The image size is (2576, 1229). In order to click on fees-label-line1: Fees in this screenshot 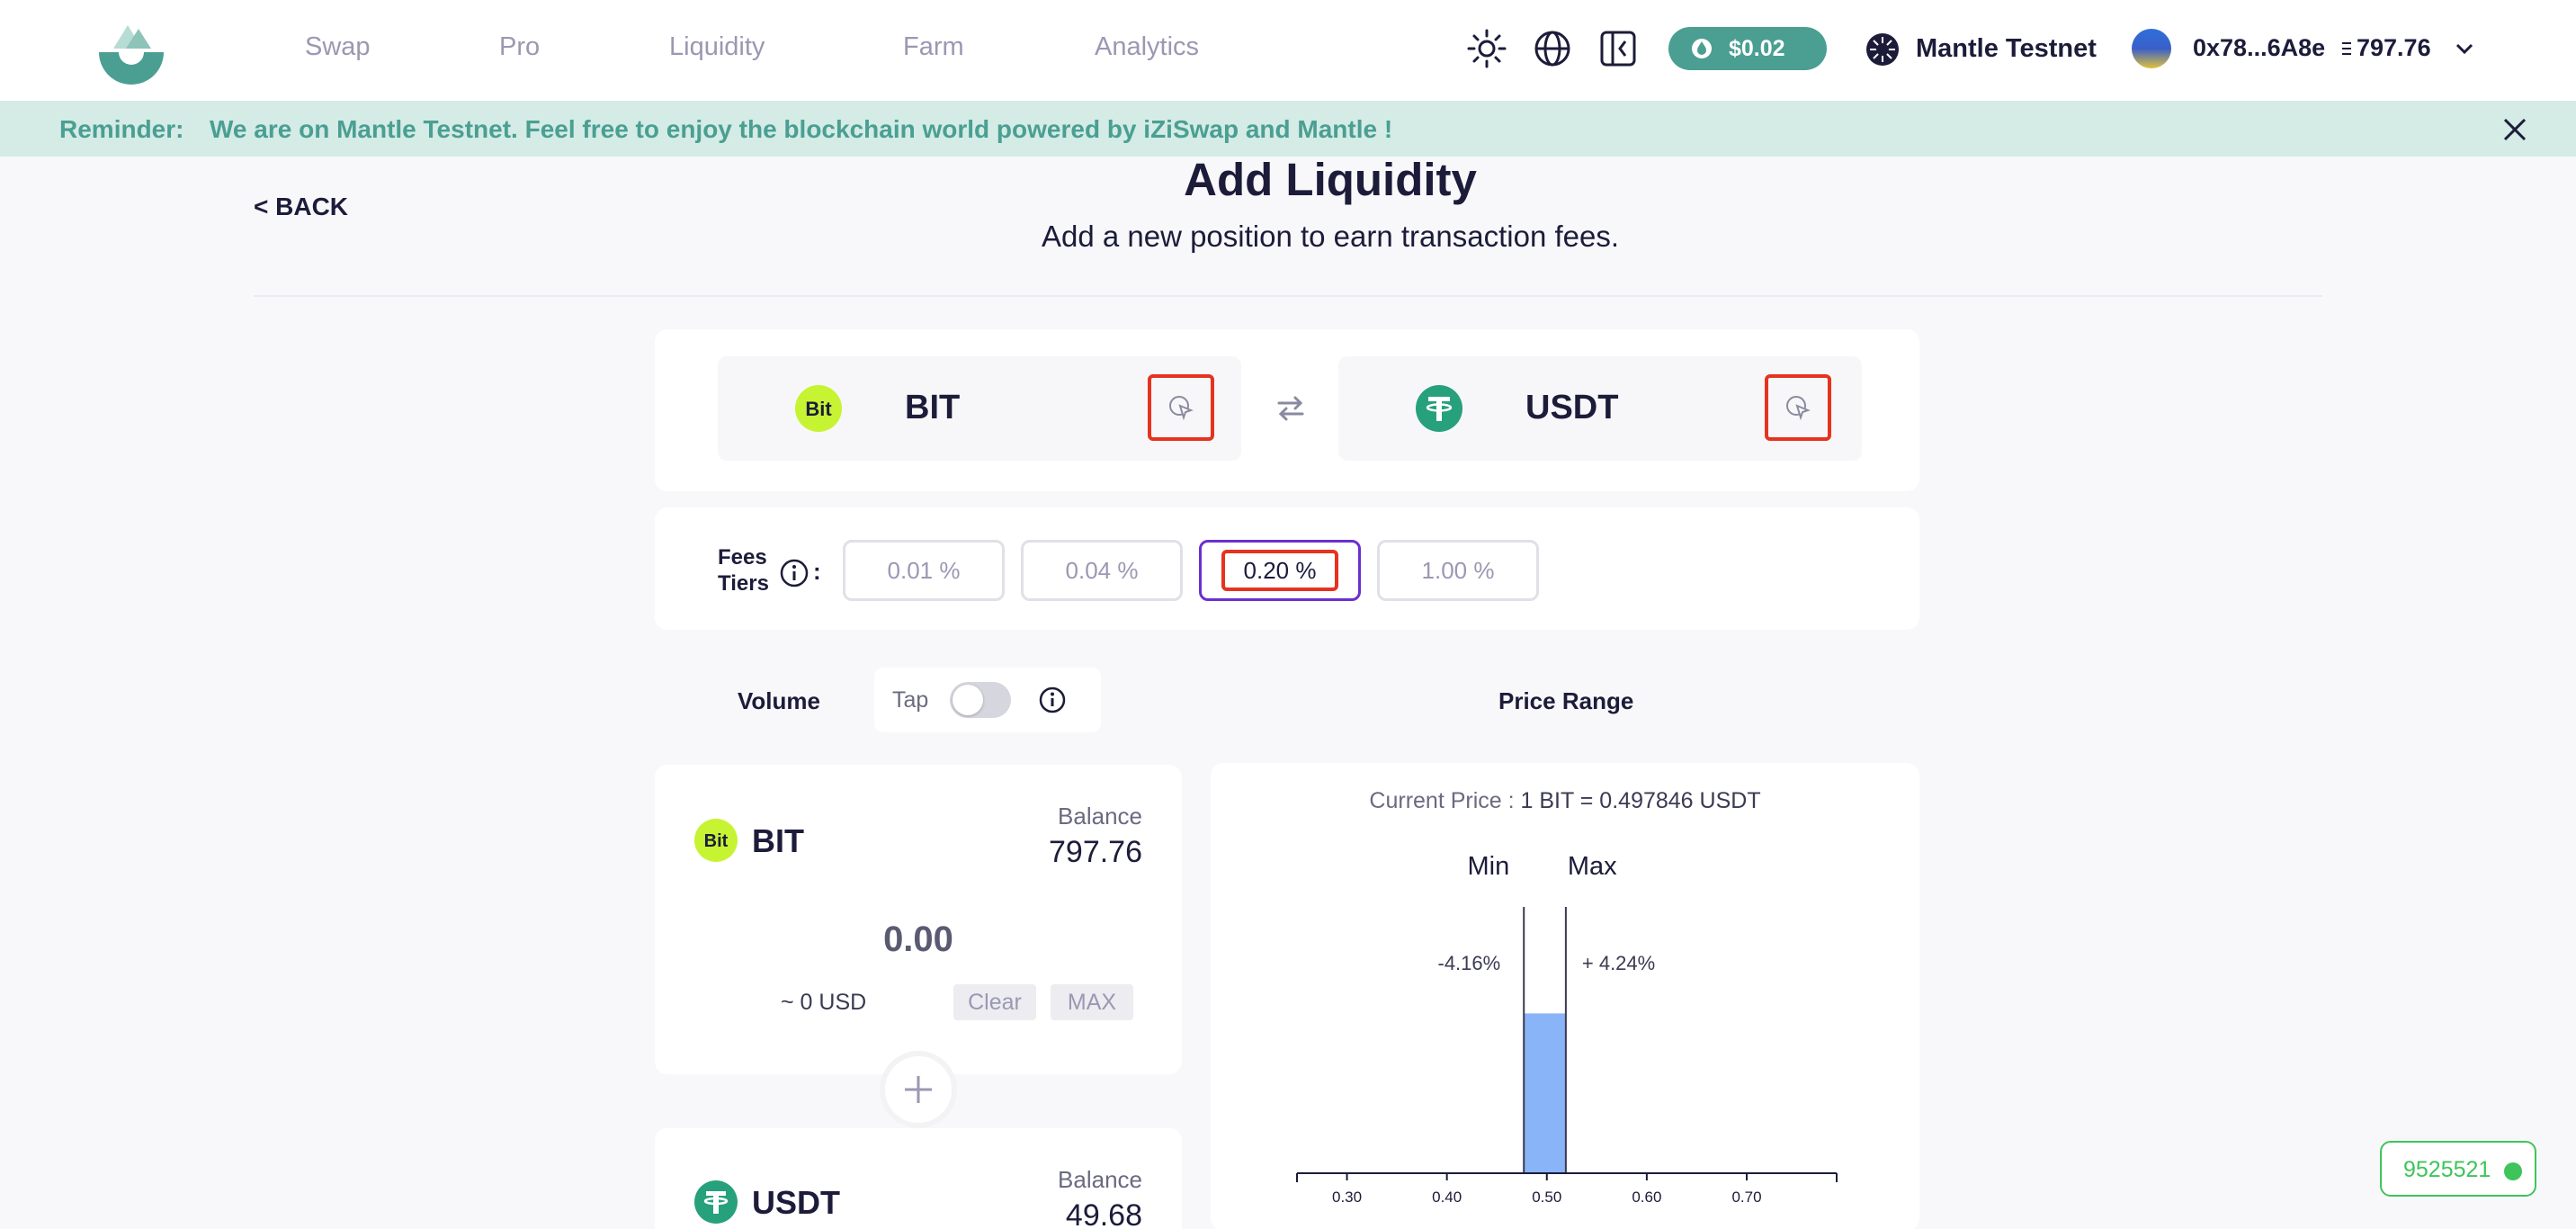, I will do `click(742, 557)`.